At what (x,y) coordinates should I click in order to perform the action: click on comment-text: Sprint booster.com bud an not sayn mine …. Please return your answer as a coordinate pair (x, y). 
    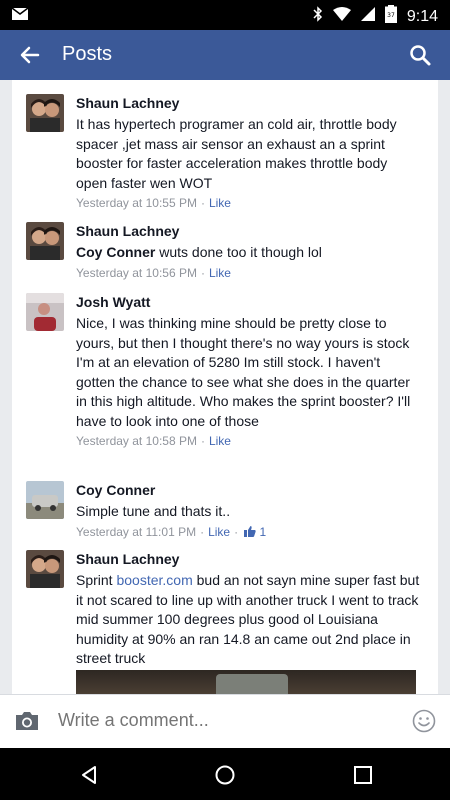
    Looking at the image, I should click on (248, 619).